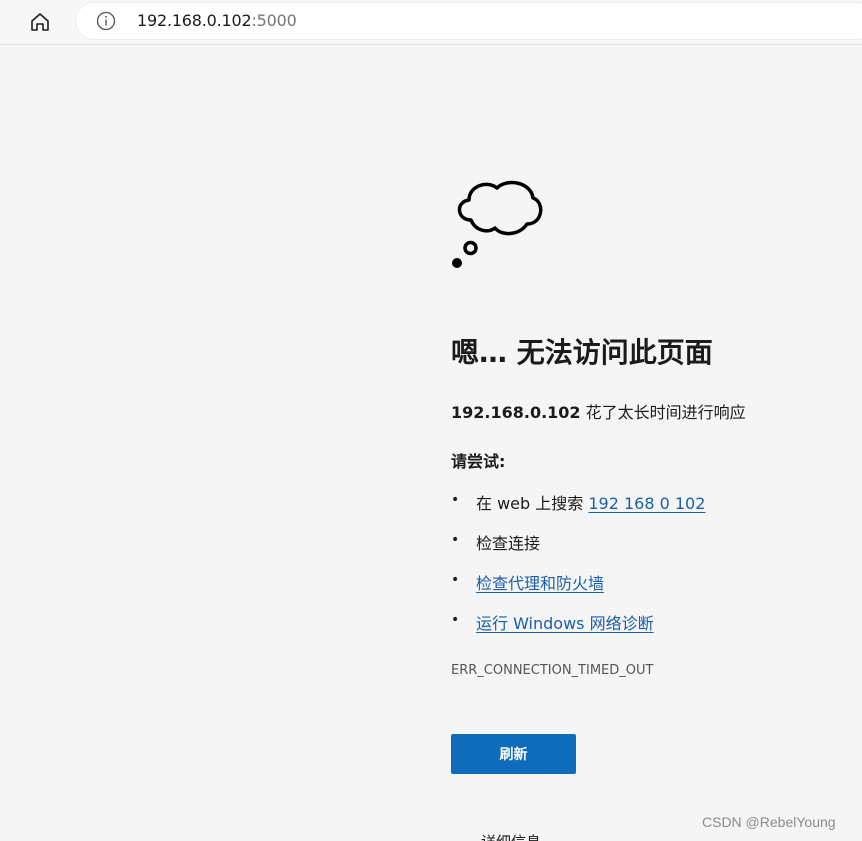 The width and height of the screenshot is (862, 841). I want to click on watermark: CSDN @RebelYoung, so click(769, 822).